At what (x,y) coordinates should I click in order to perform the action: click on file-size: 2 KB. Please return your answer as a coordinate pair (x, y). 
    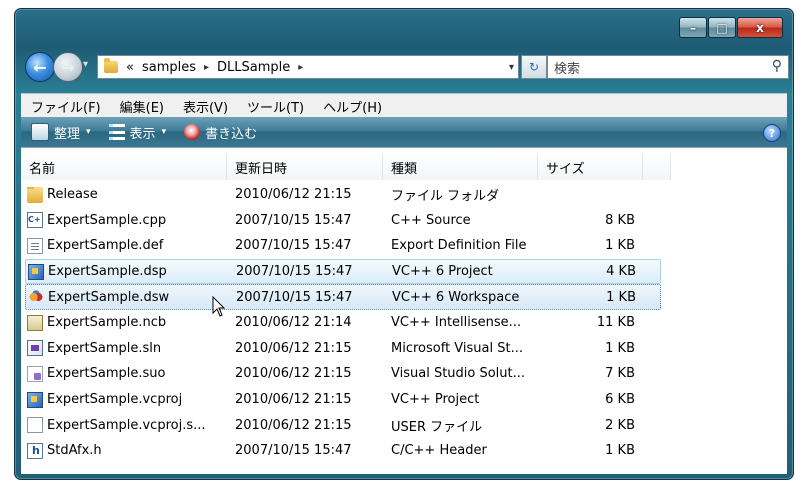
    Looking at the image, I should click on (620, 425).